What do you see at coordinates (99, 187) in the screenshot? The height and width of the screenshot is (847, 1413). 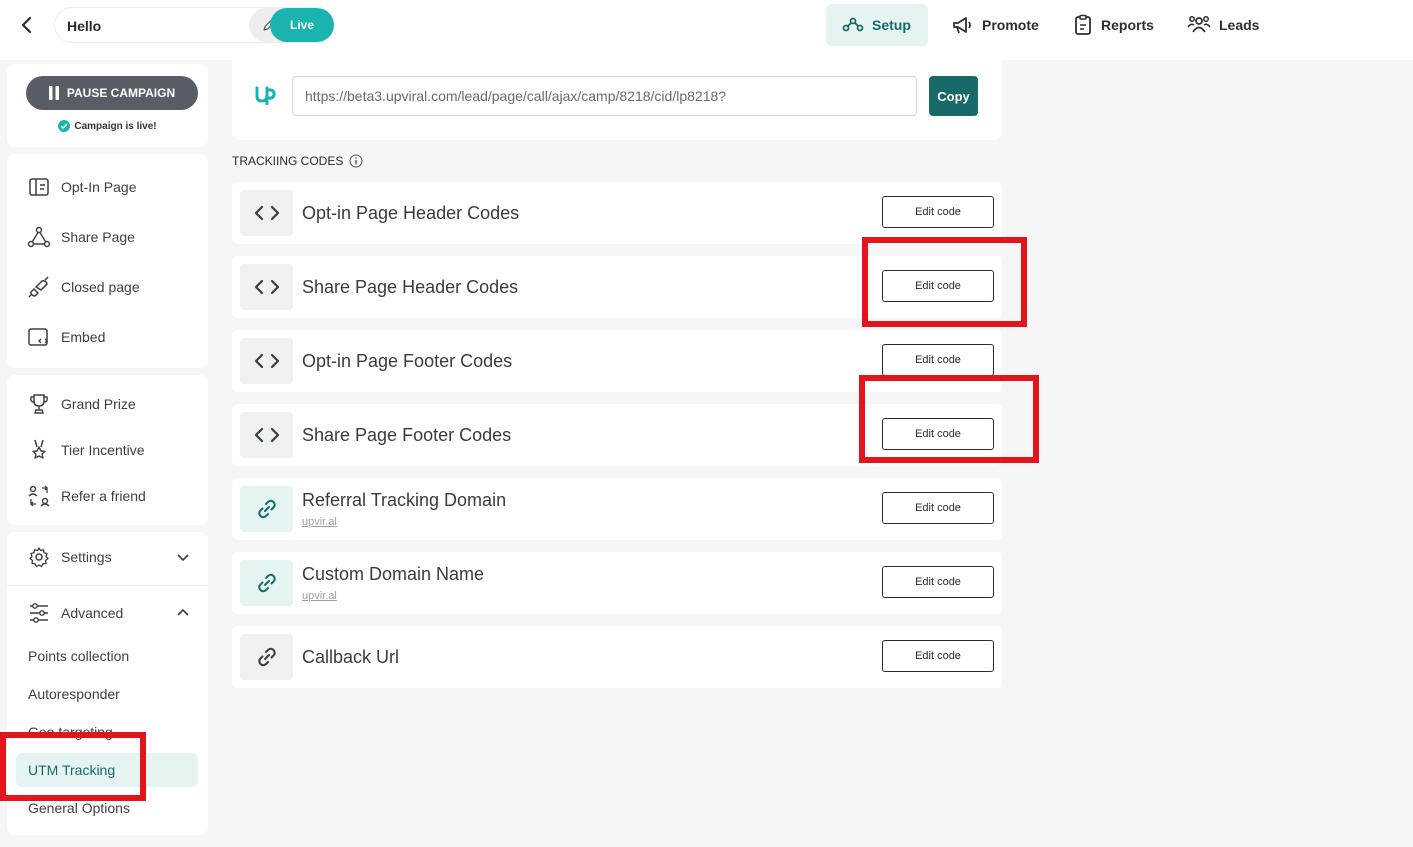 I see `sidebar-item-label: Opt-In Page` at bounding box center [99, 187].